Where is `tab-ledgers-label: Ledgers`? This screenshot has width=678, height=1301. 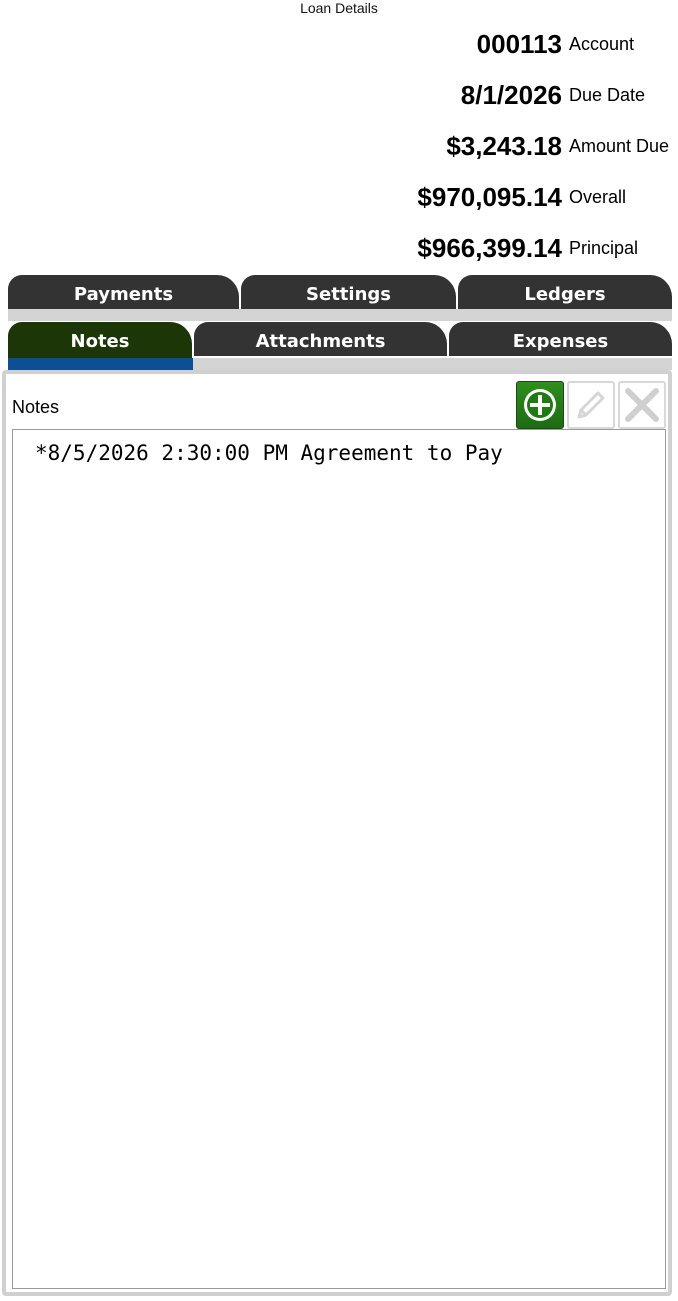
tab-ledgers-label: Ledgers is located at coordinates (565, 294).